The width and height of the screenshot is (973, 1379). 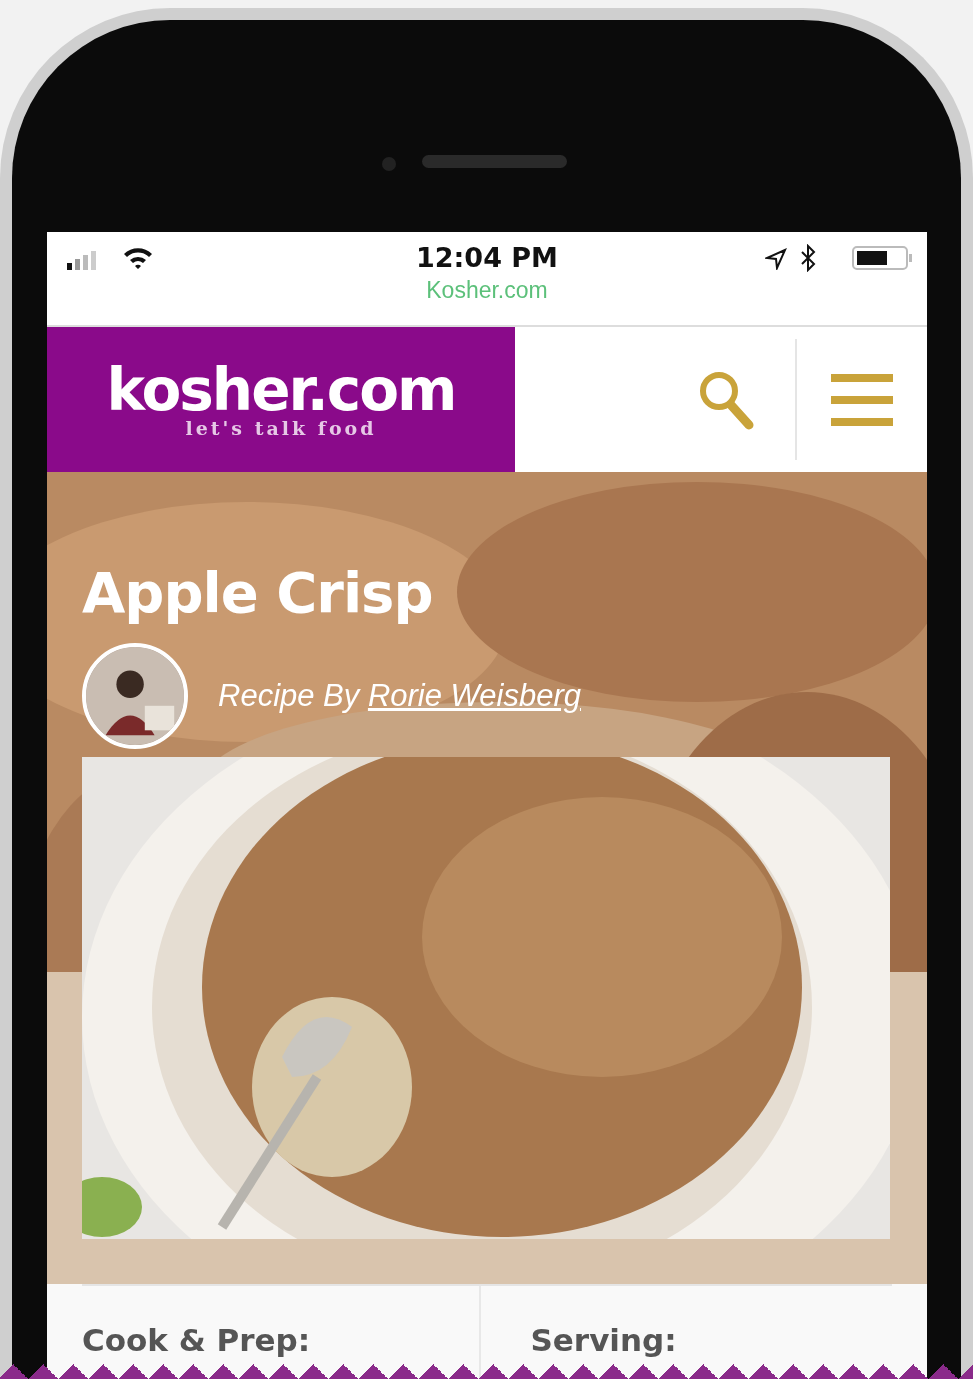 What do you see at coordinates (776, 259) in the screenshot?
I see `location-icon` at bounding box center [776, 259].